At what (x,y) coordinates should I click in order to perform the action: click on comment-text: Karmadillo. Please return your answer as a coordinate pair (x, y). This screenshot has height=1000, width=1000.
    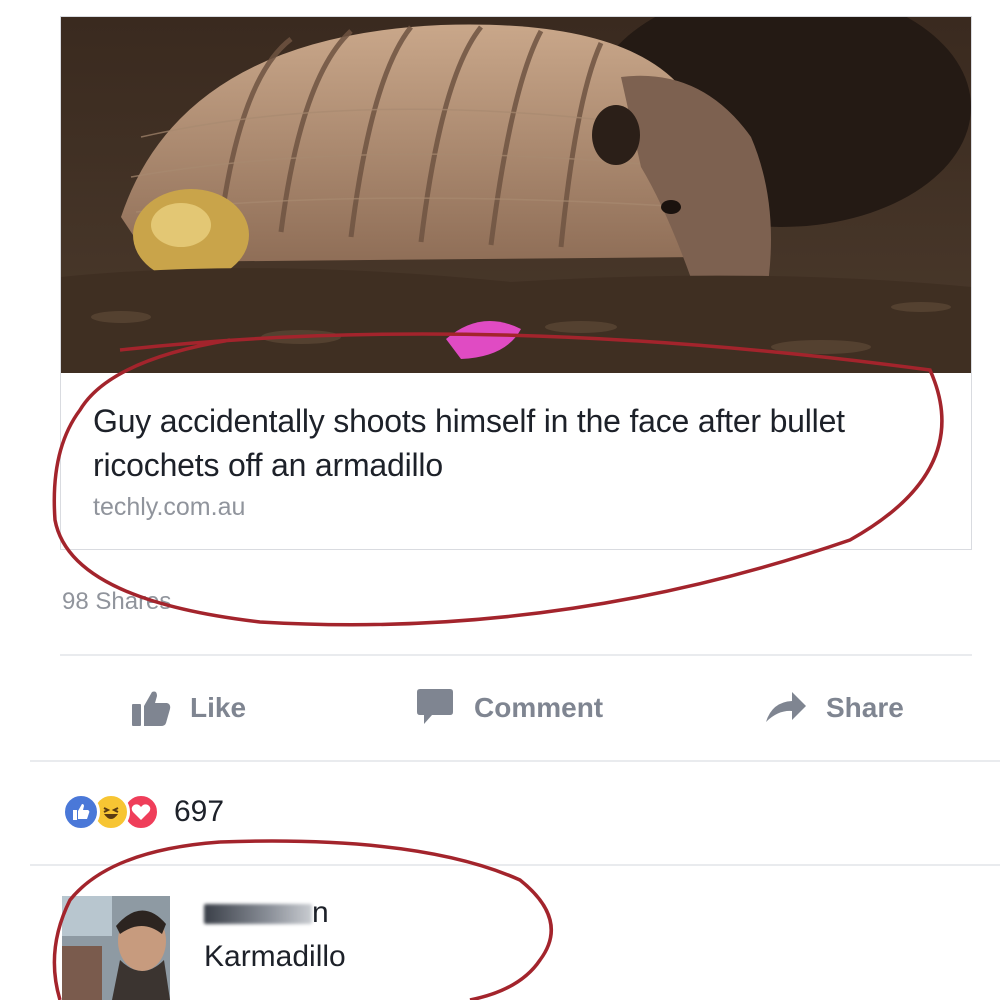
    Looking at the image, I should click on (275, 956).